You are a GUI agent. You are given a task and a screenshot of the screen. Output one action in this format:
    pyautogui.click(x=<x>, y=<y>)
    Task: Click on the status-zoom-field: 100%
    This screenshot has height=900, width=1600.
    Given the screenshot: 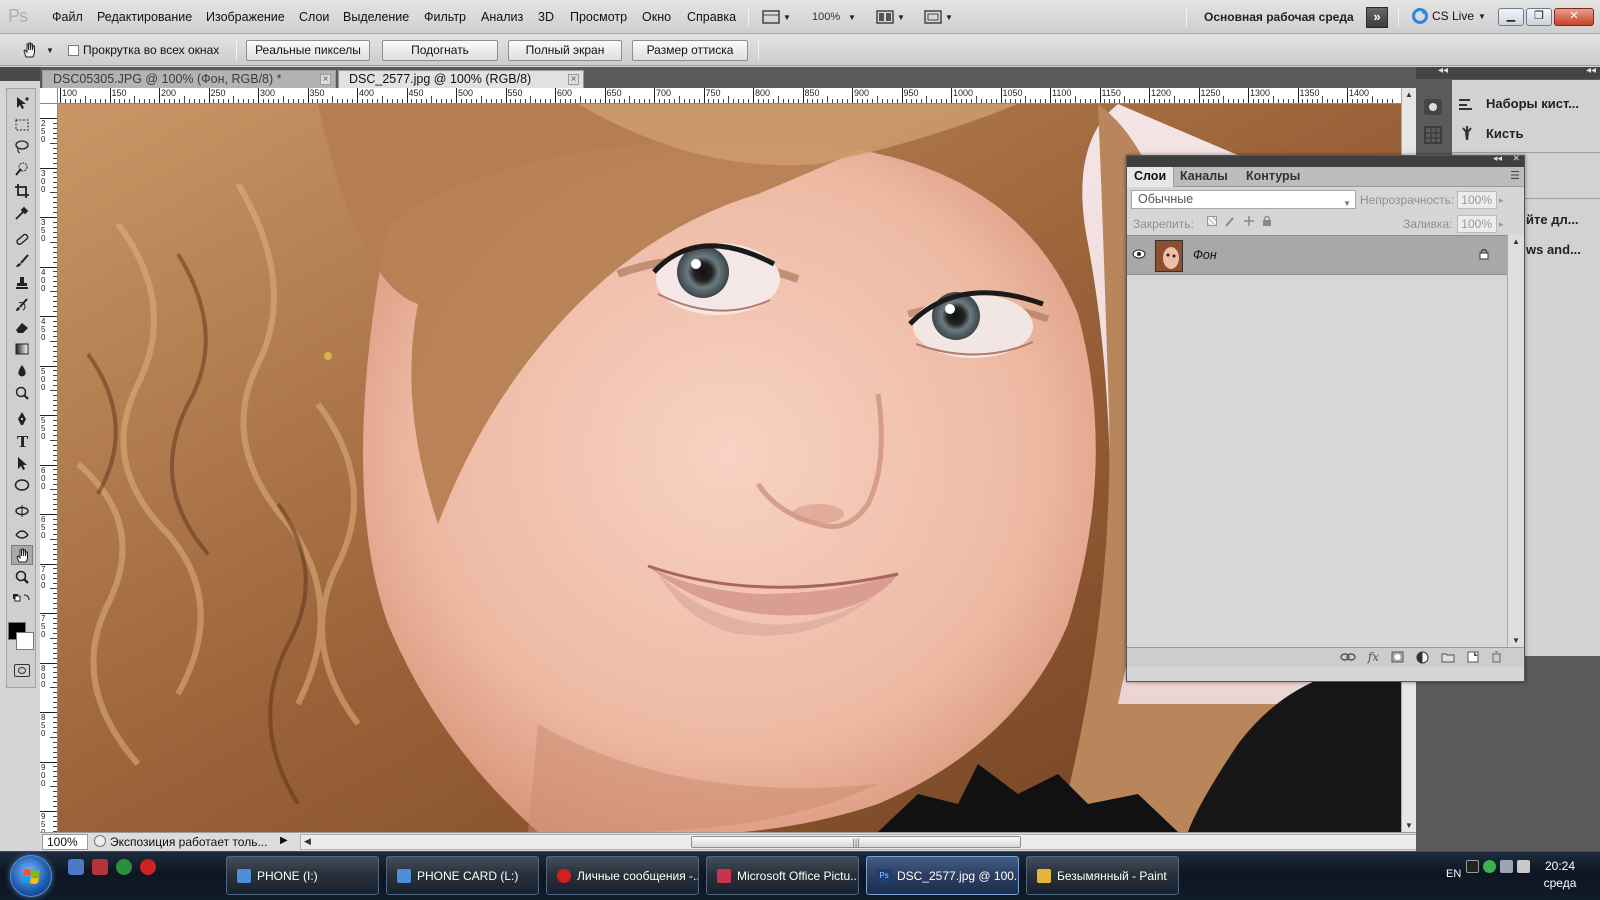 What is the action you would take?
    pyautogui.click(x=65, y=842)
    